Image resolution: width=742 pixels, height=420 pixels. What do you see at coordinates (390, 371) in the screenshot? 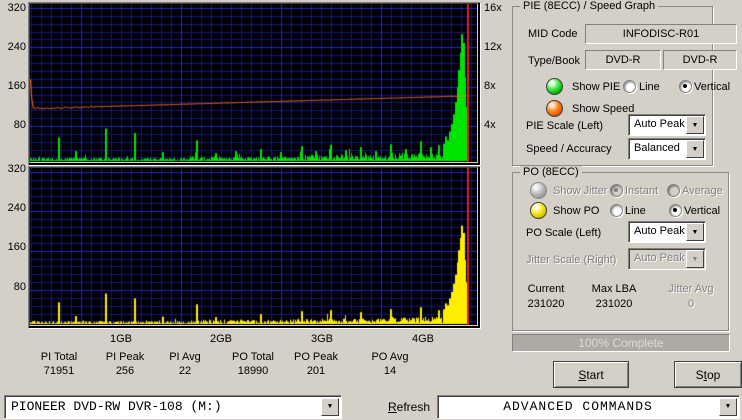
I see `stat-value-po-avg: 14` at bounding box center [390, 371].